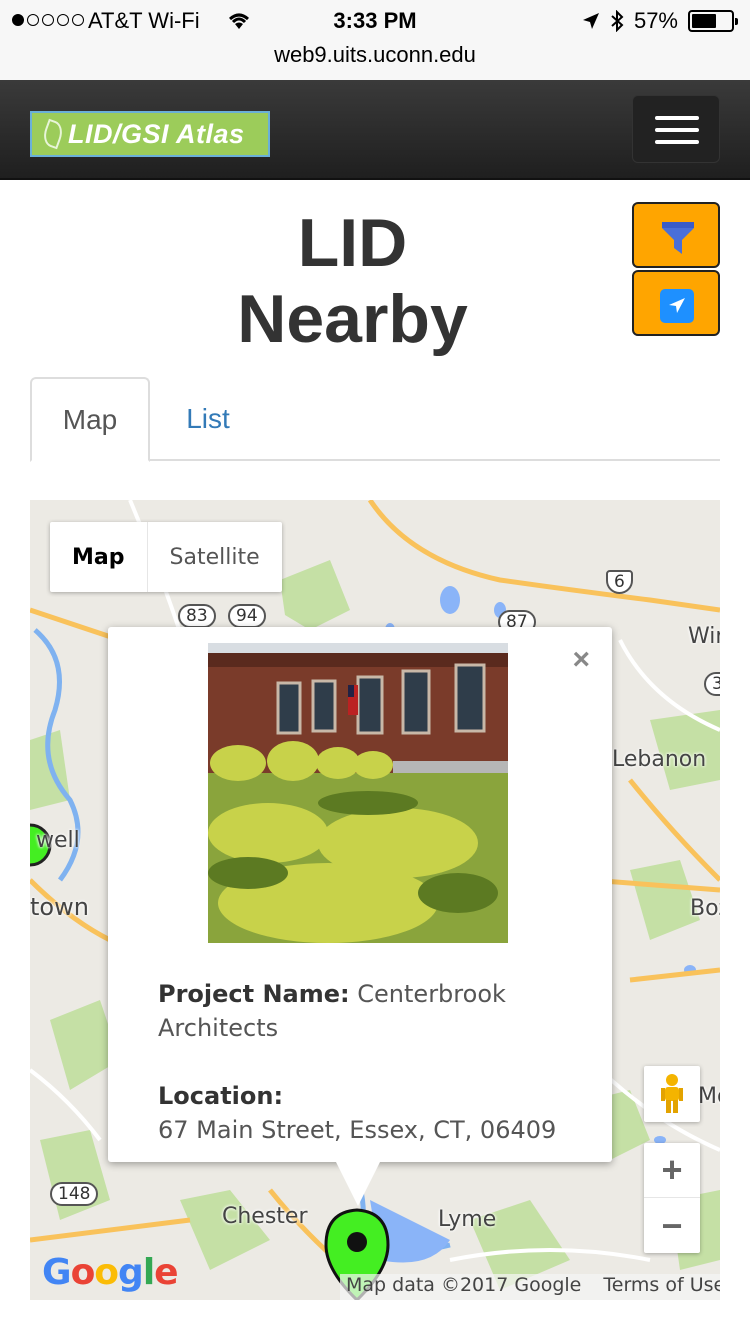  Describe the element at coordinates (678, 238) in the screenshot. I see `funnel-icon` at that location.